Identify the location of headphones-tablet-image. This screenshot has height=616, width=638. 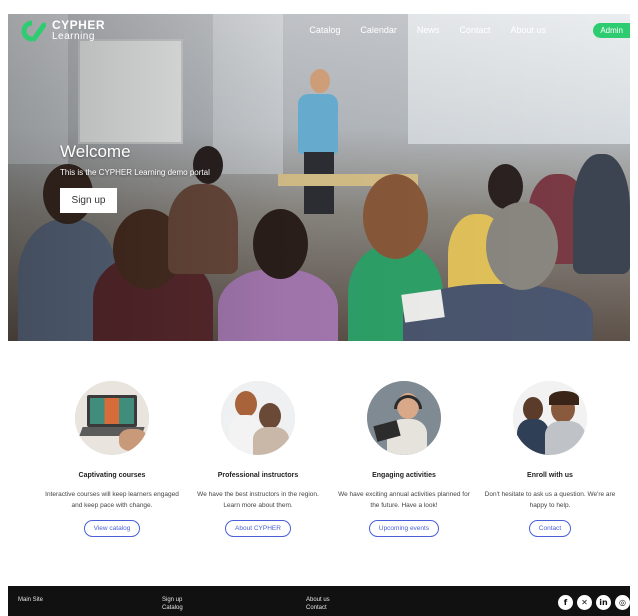
(404, 418).